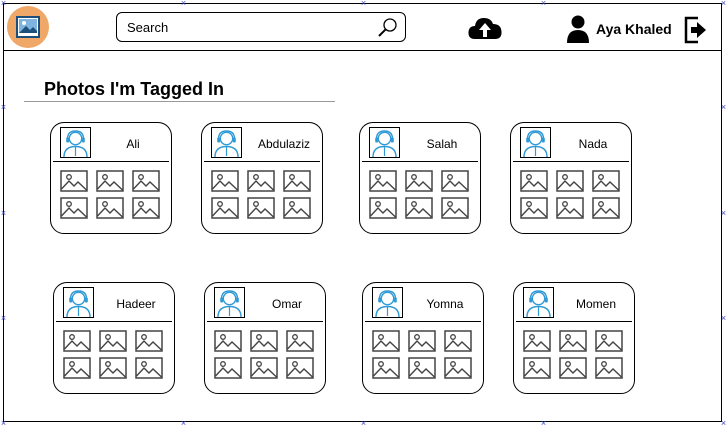 The image size is (727, 428). I want to click on search-box, so click(261, 27).